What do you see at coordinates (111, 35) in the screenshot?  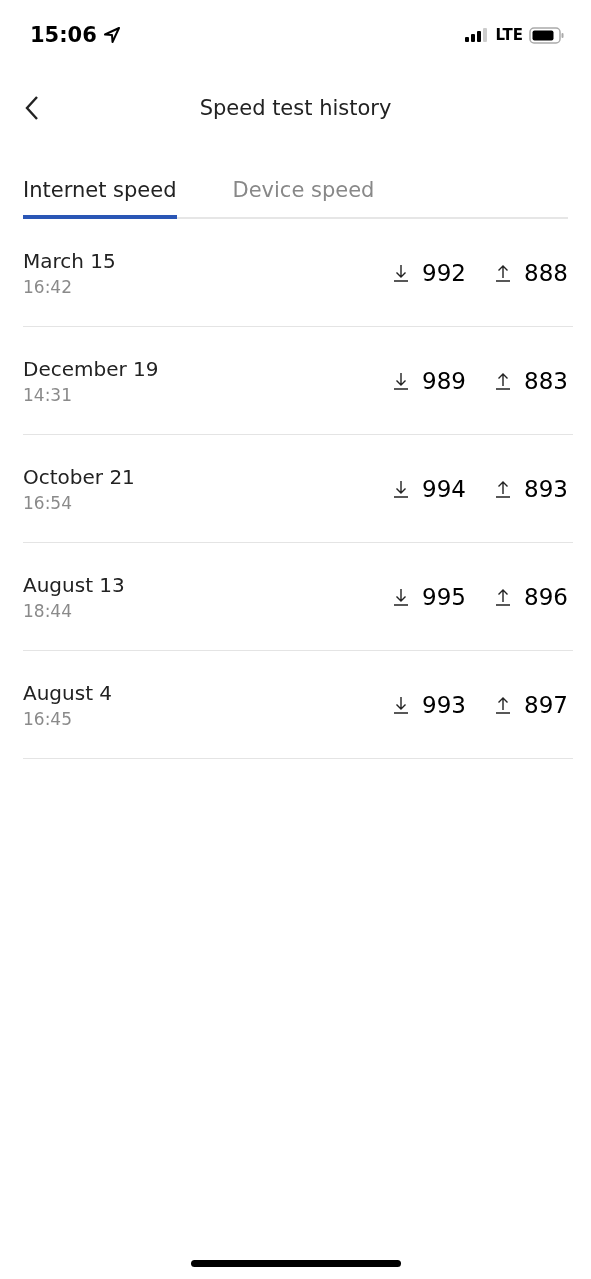 I see `location-icon` at bounding box center [111, 35].